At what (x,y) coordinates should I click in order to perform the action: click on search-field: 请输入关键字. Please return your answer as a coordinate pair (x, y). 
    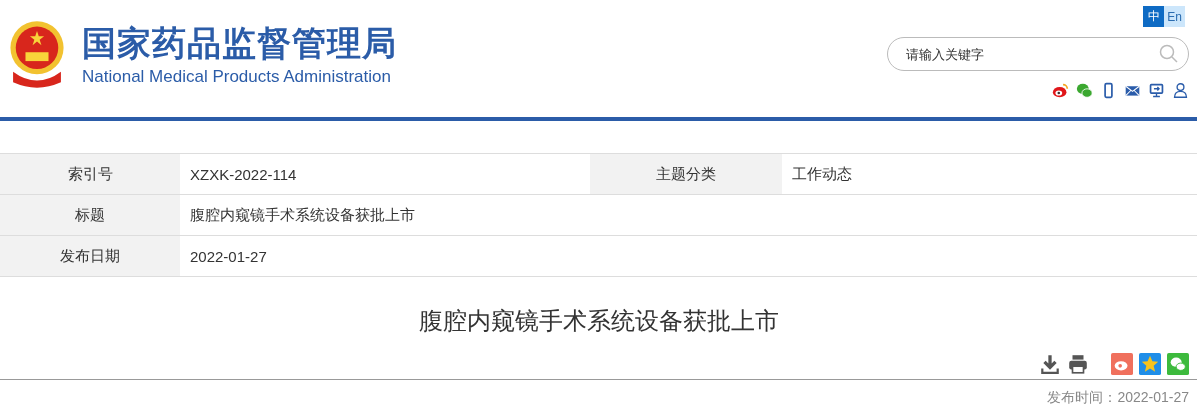
    Looking at the image, I should click on (1038, 54).